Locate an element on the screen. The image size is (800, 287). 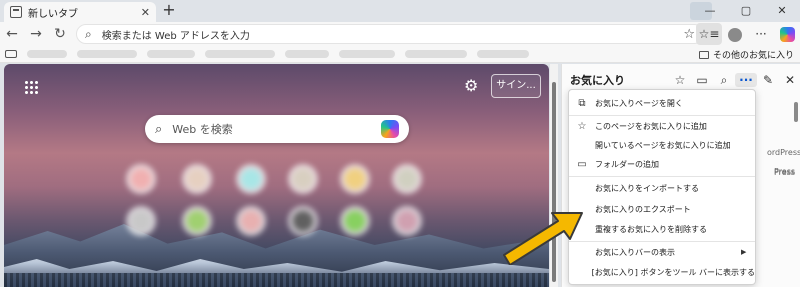
more-options-icon: ··· is located at coordinates (746, 80).